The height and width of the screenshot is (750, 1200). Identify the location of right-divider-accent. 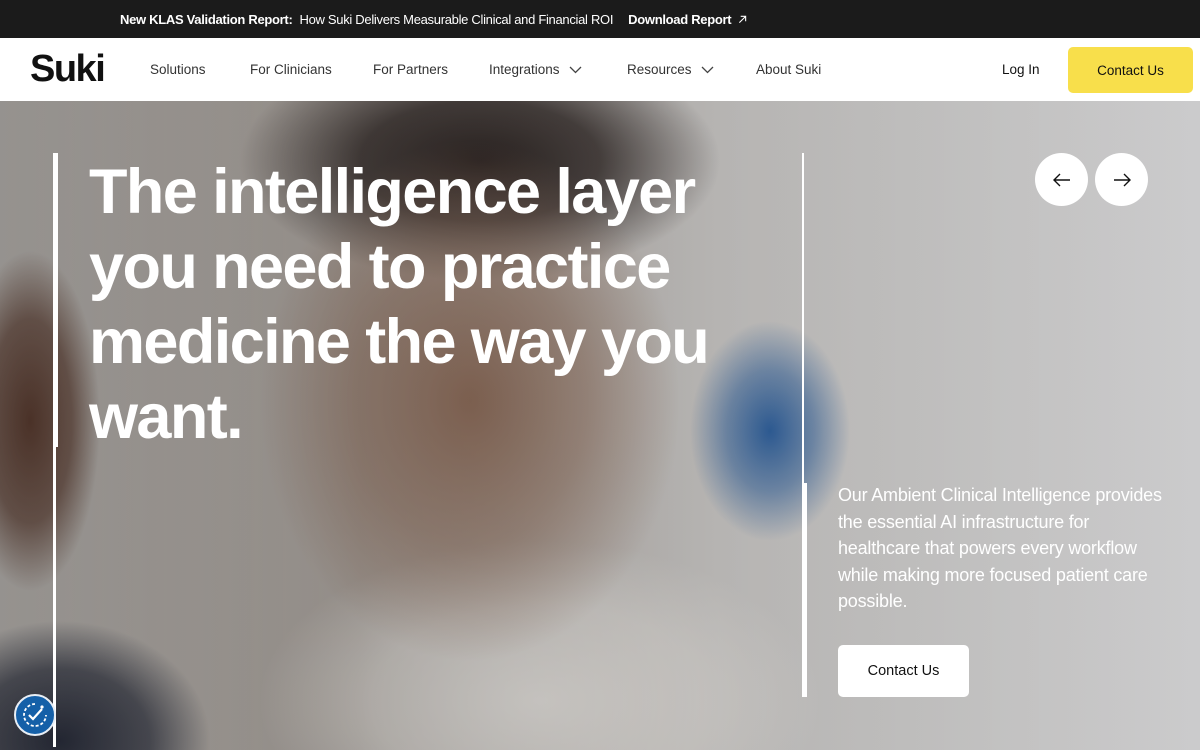
(804, 590).